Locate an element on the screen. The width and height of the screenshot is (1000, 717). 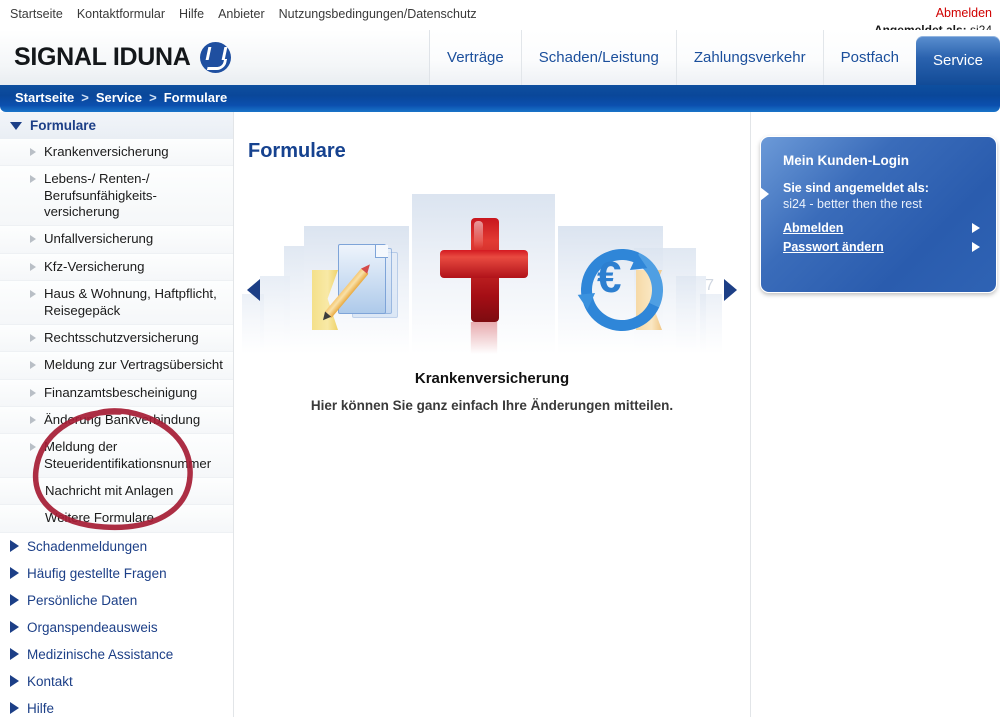
sidebar-item-haus-wohnung-haftpflicht-reisegepaeck: Haus & Wohnung, Haftpflicht, Reisegepäck is located at coordinates (116, 303).